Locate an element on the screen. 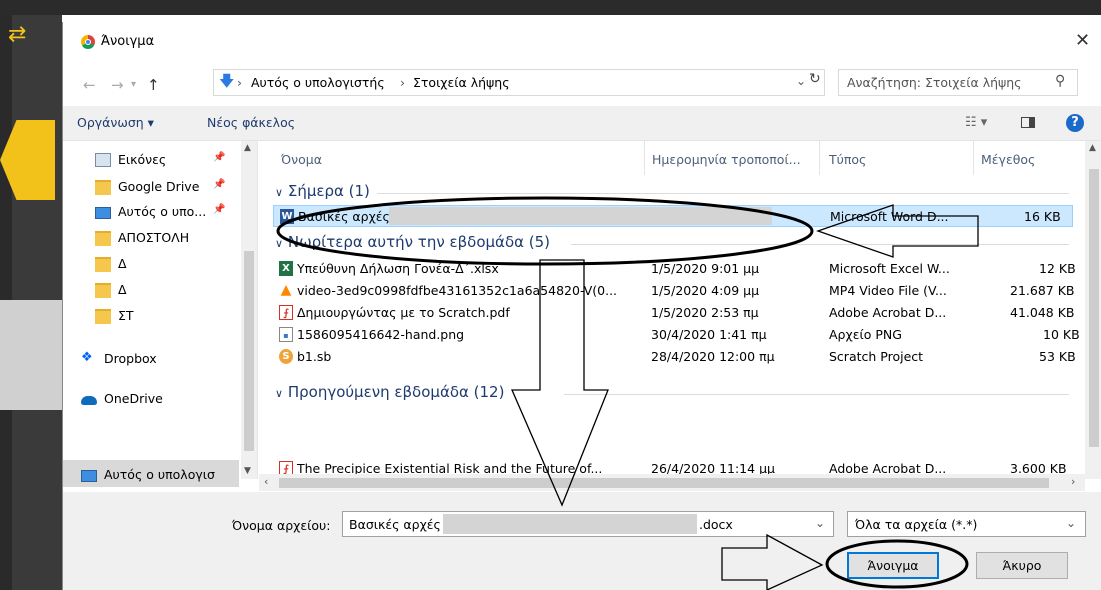 This screenshot has width=1101, height=590. arrow-left-annotation is located at coordinates (897, 231).